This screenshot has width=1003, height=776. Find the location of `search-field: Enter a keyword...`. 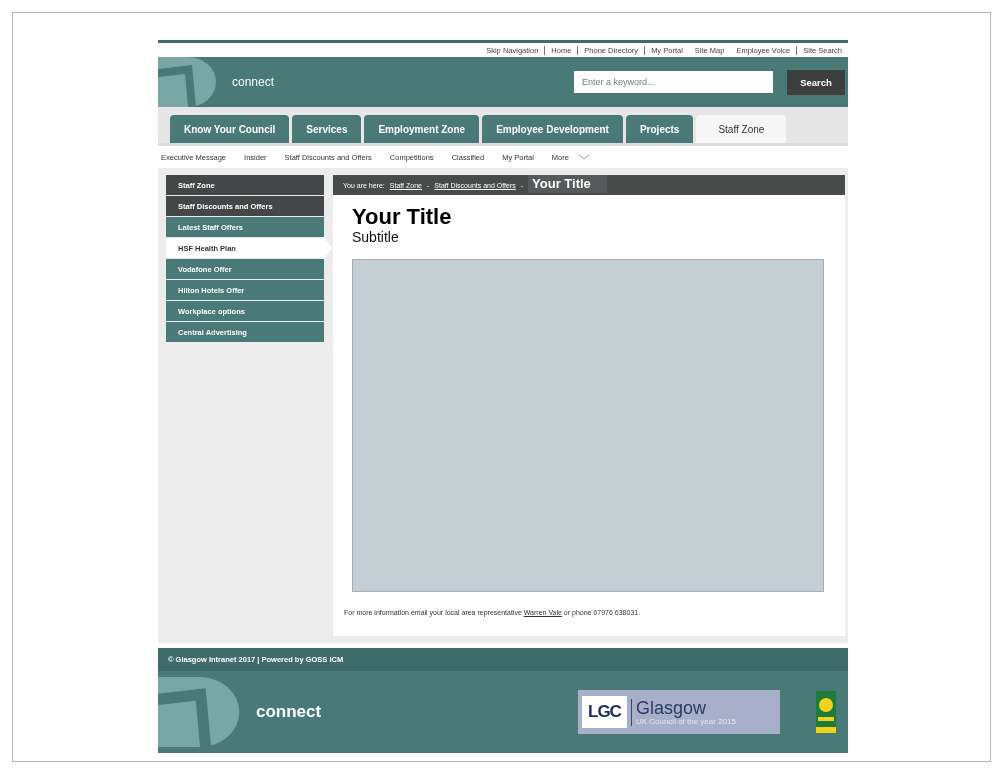

search-field: Enter a keyword... is located at coordinates (673, 82).